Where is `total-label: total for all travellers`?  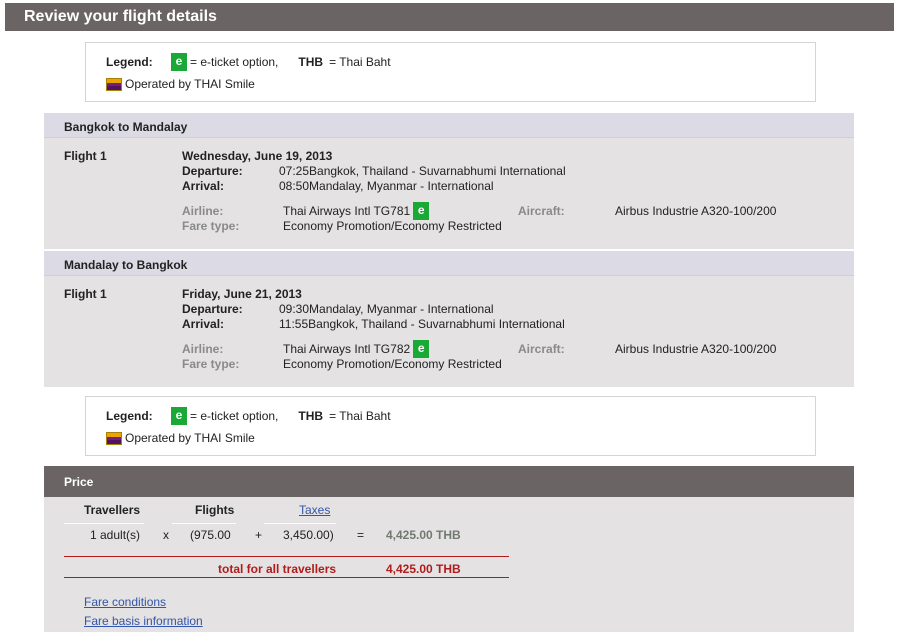 total-label: total for all travellers is located at coordinates (277, 569).